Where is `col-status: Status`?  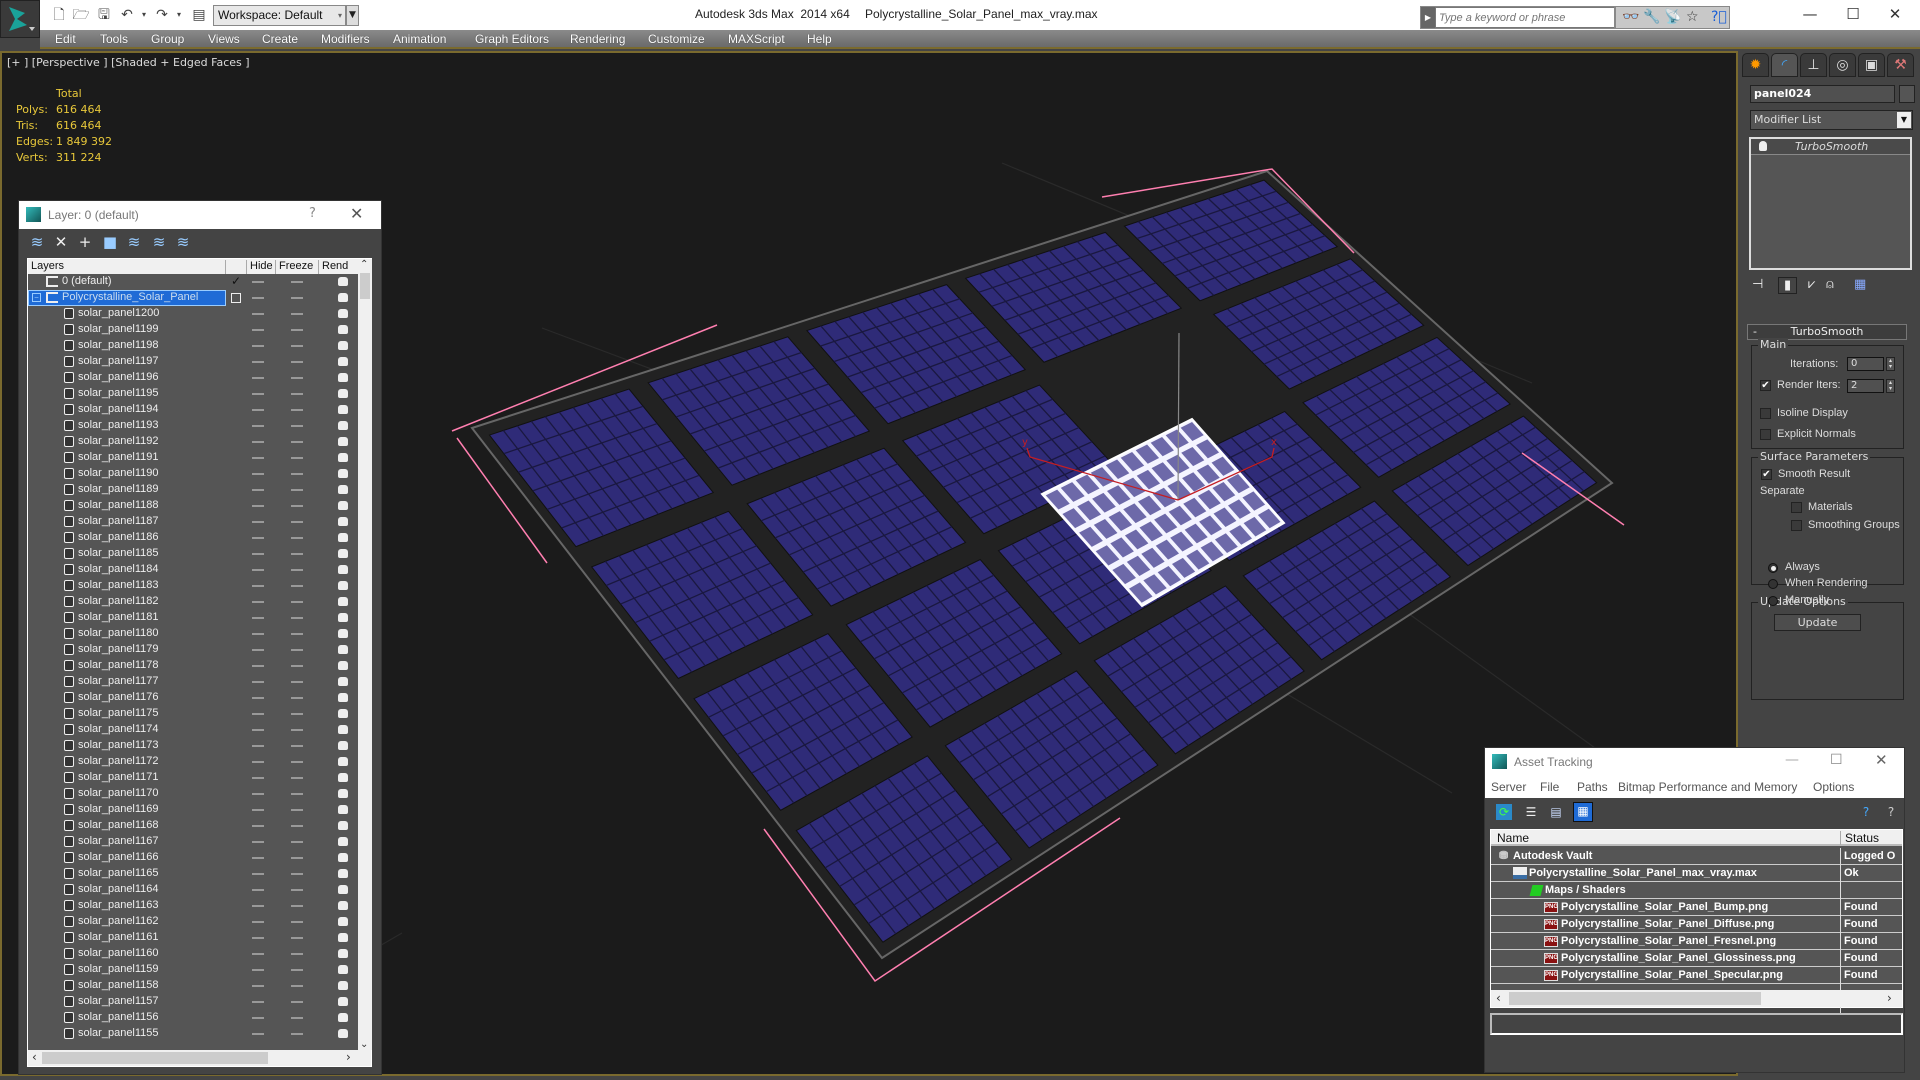 col-status: Status is located at coordinates (1859, 838).